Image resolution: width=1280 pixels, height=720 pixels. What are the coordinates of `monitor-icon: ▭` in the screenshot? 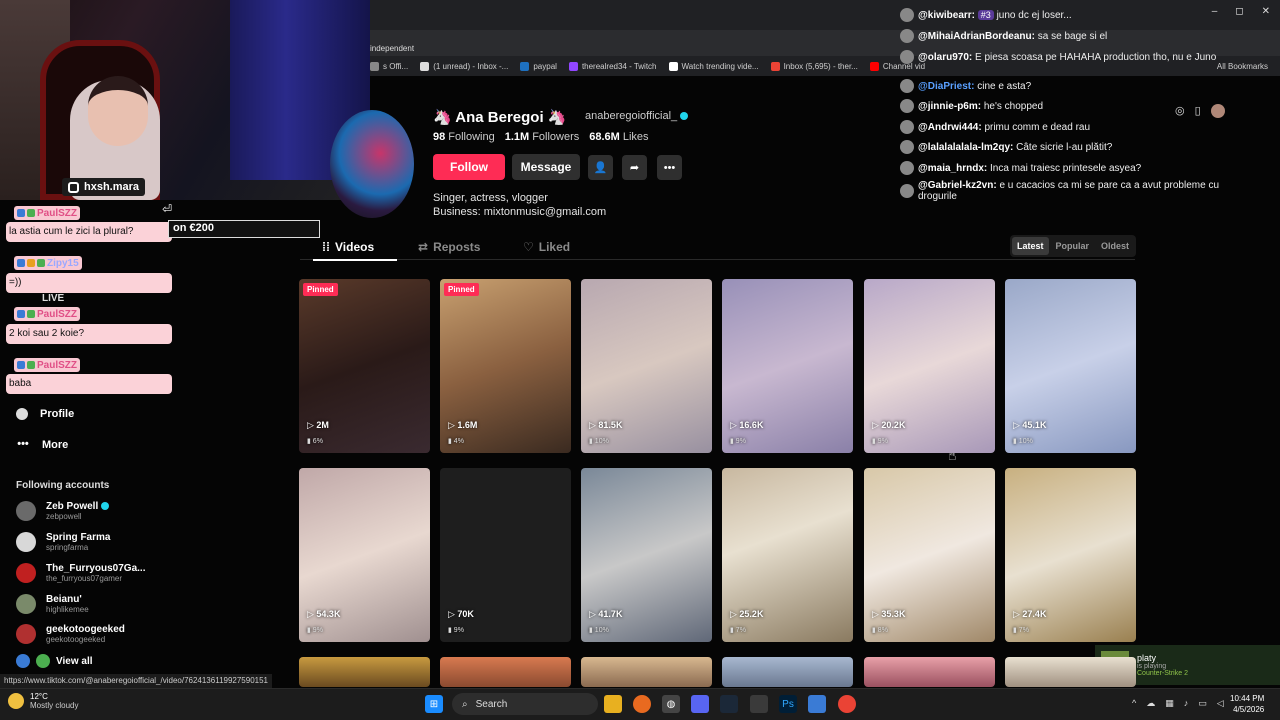 It's located at (1202, 703).